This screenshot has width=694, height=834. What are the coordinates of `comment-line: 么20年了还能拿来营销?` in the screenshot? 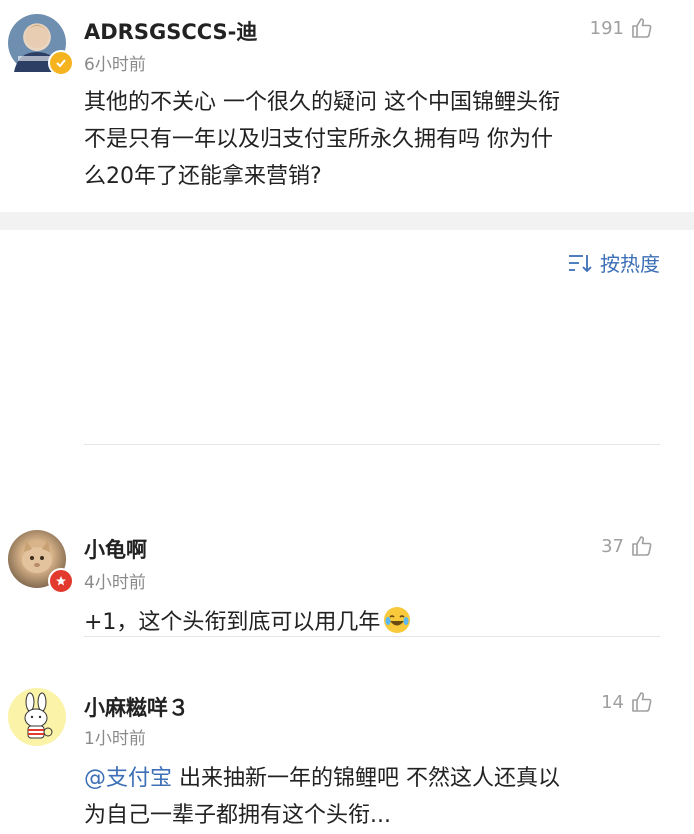 It's located at (203, 176).